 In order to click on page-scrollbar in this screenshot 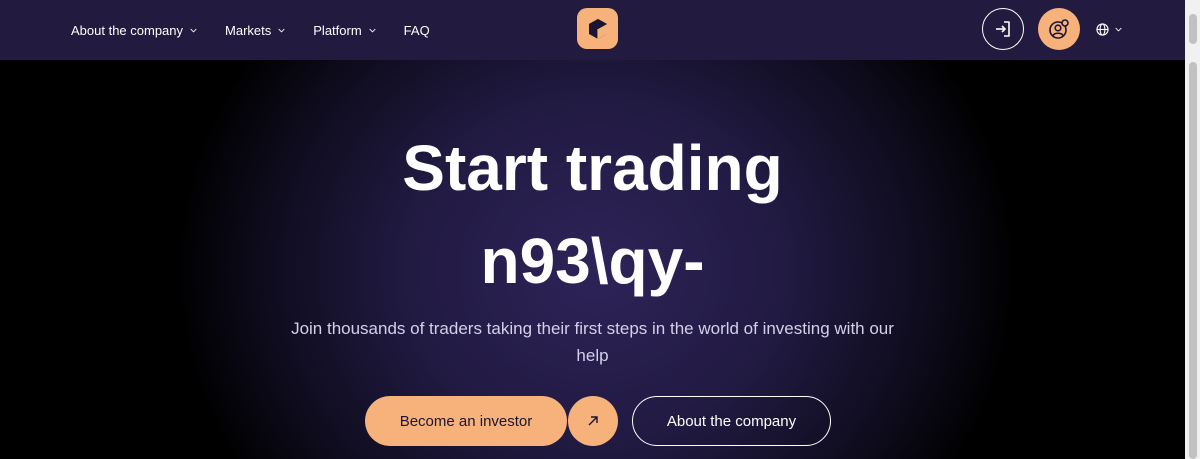, I will do `click(1192, 229)`.